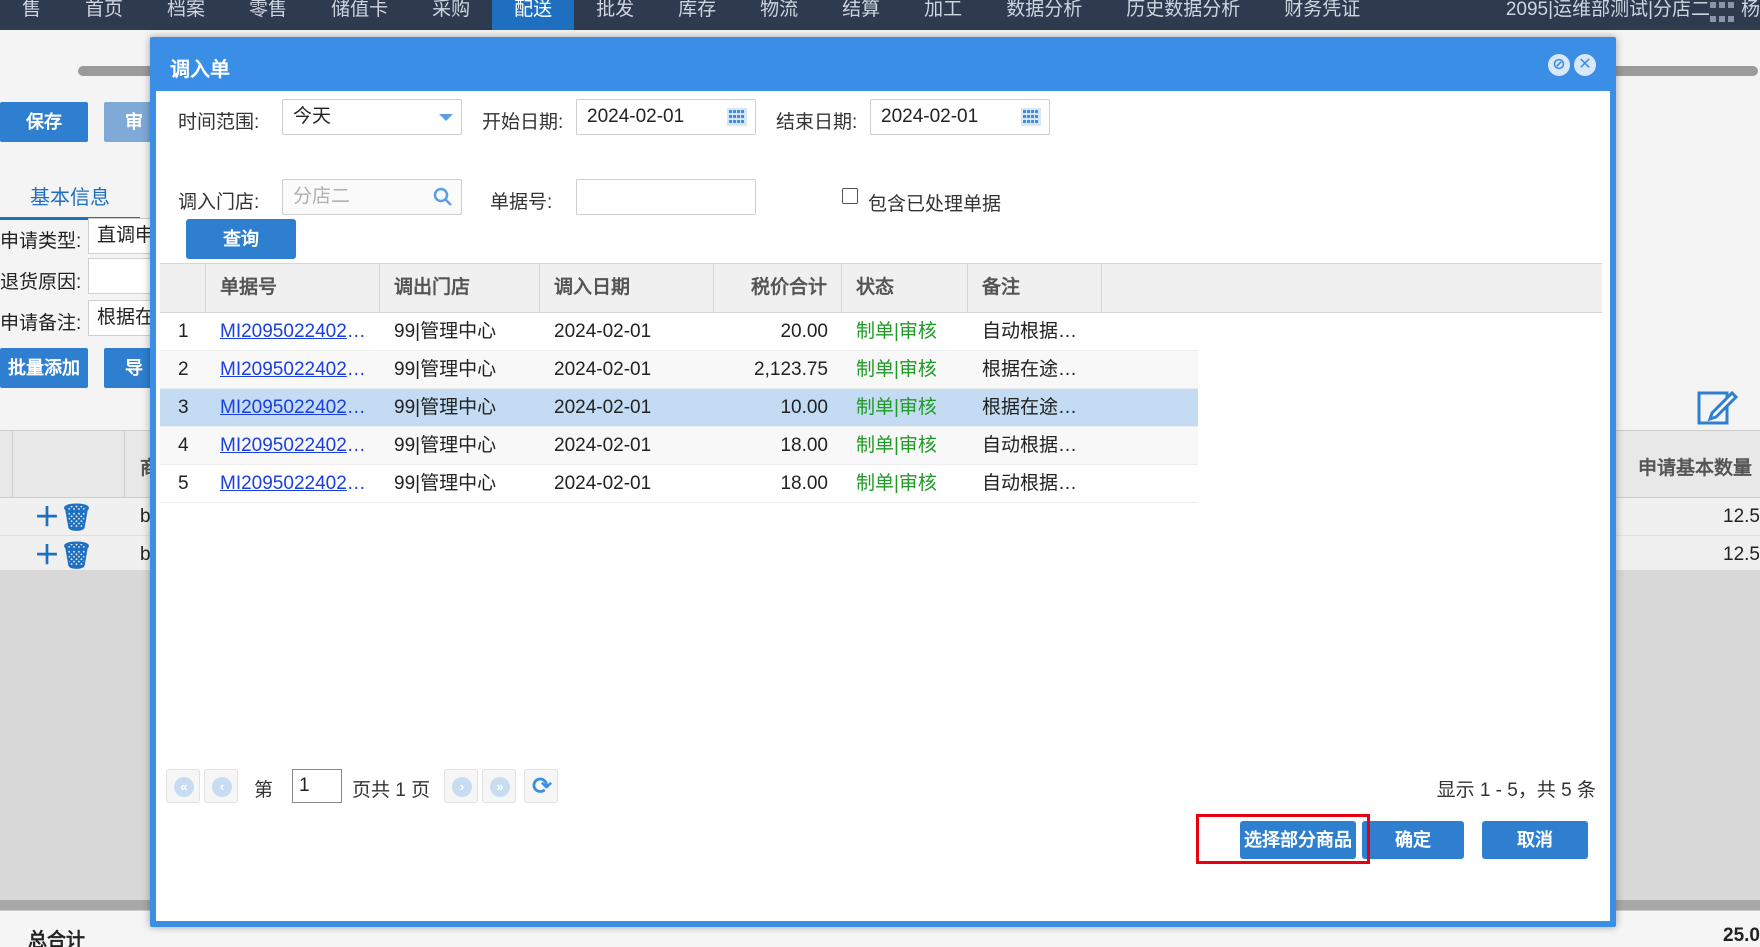 The height and width of the screenshot is (947, 1760). What do you see at coordinates (372, 197) in the screenshot?
I see `store-field: 分店二` at bounding box center [372, 197].